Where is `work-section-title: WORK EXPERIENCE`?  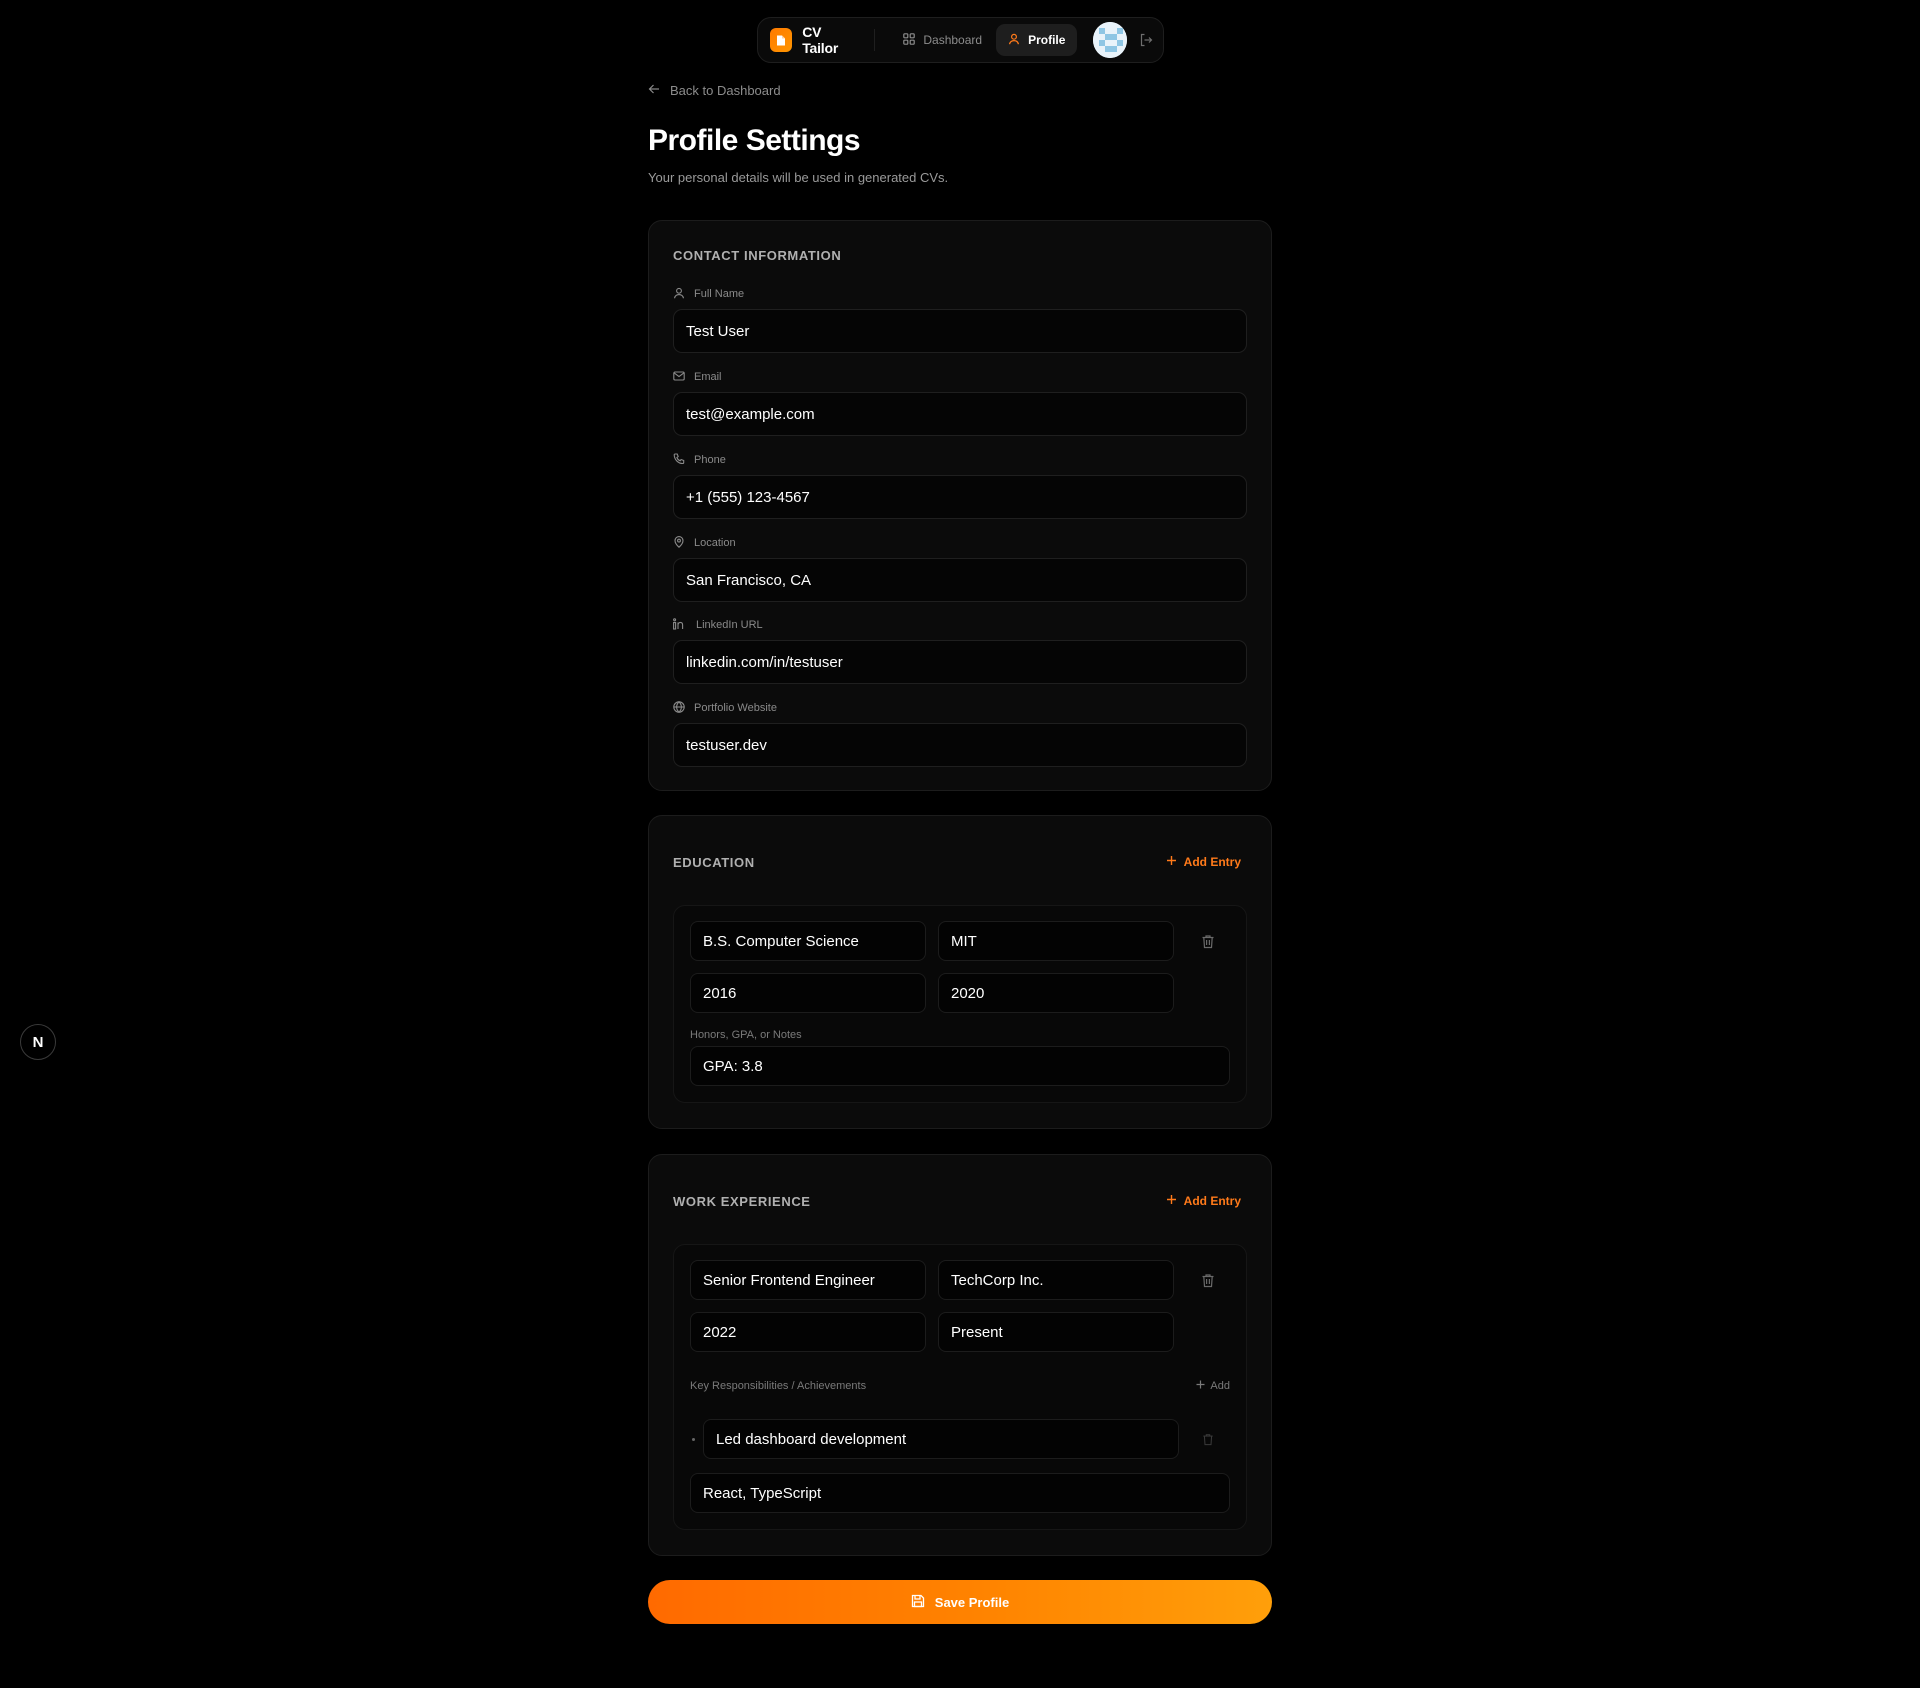
work-section-title: WORK EXPERIENCE is located at coordinates (742, 1201).